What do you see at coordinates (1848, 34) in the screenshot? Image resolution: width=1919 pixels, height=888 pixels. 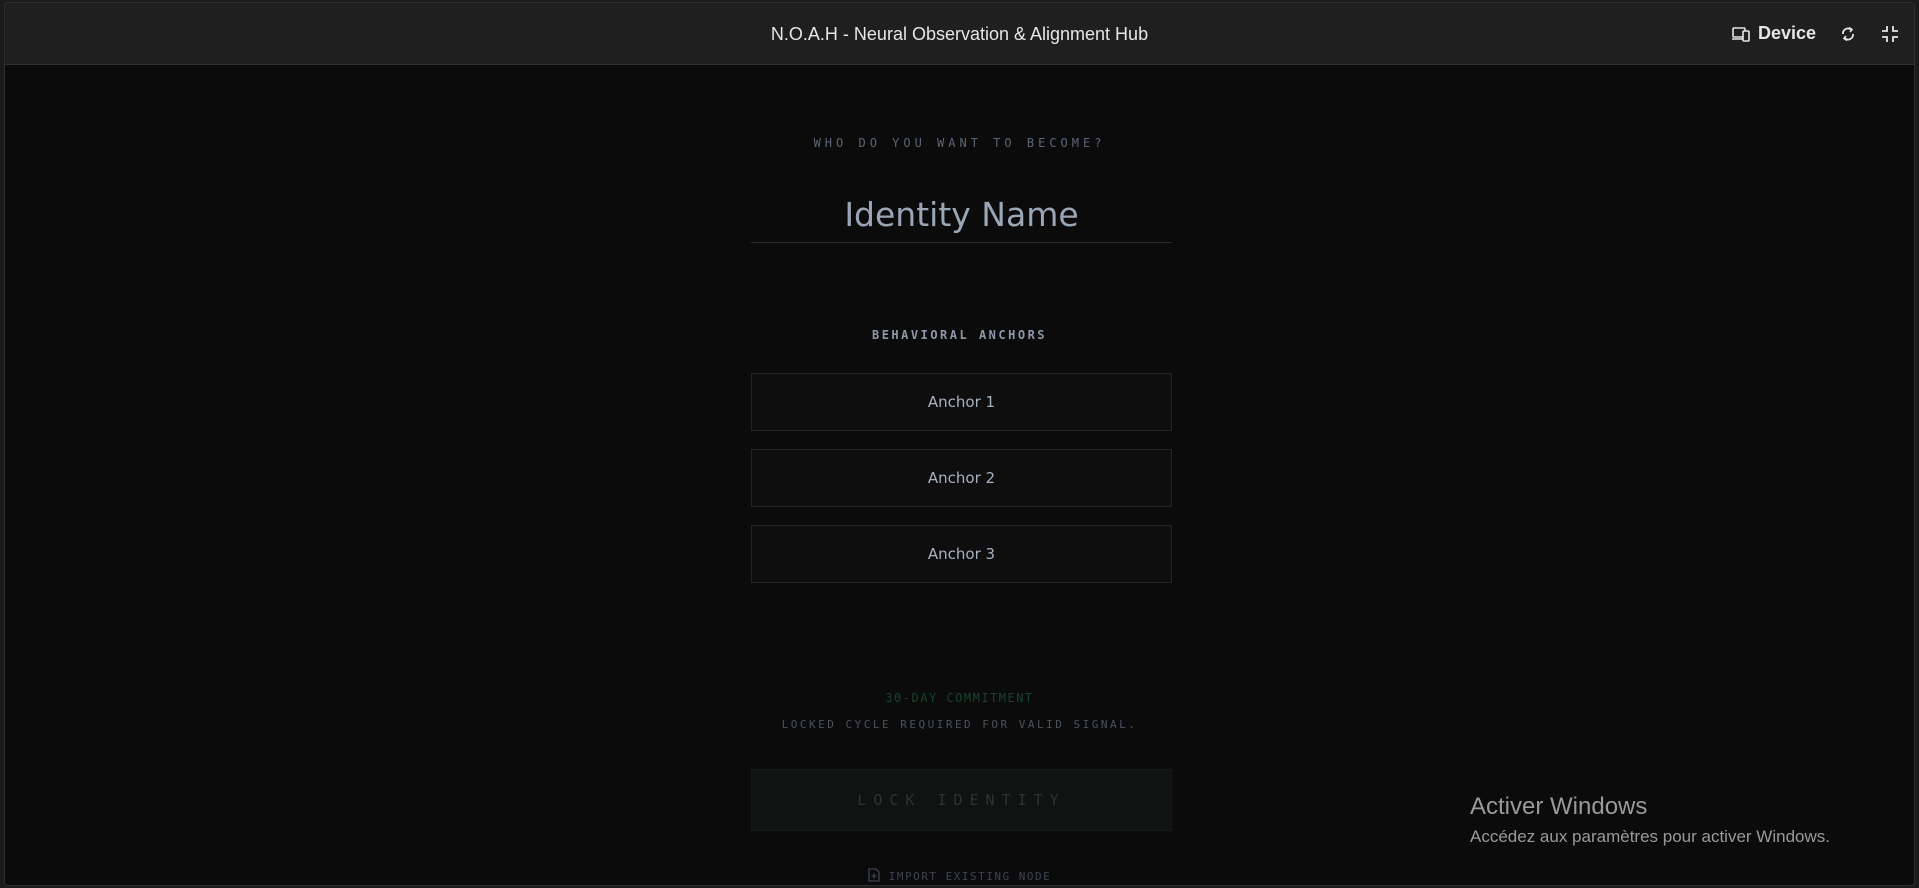 I see `sync-icon` at bounding box center [1848, 34].